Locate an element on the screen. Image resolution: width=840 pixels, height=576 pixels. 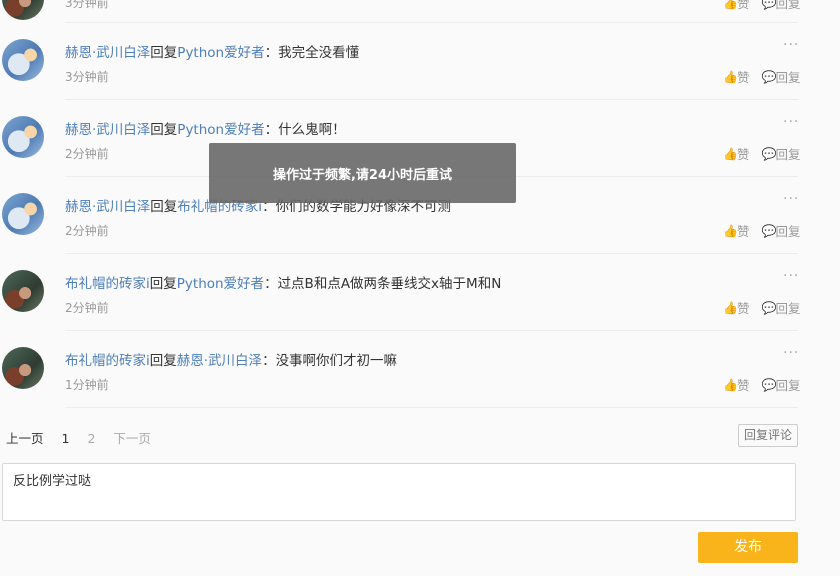
comment-text: 布礼帽的砖家i回复Python爱好者：过点B和点A做两条垂线交x轴于M和N is located at coordinates (283, 284).